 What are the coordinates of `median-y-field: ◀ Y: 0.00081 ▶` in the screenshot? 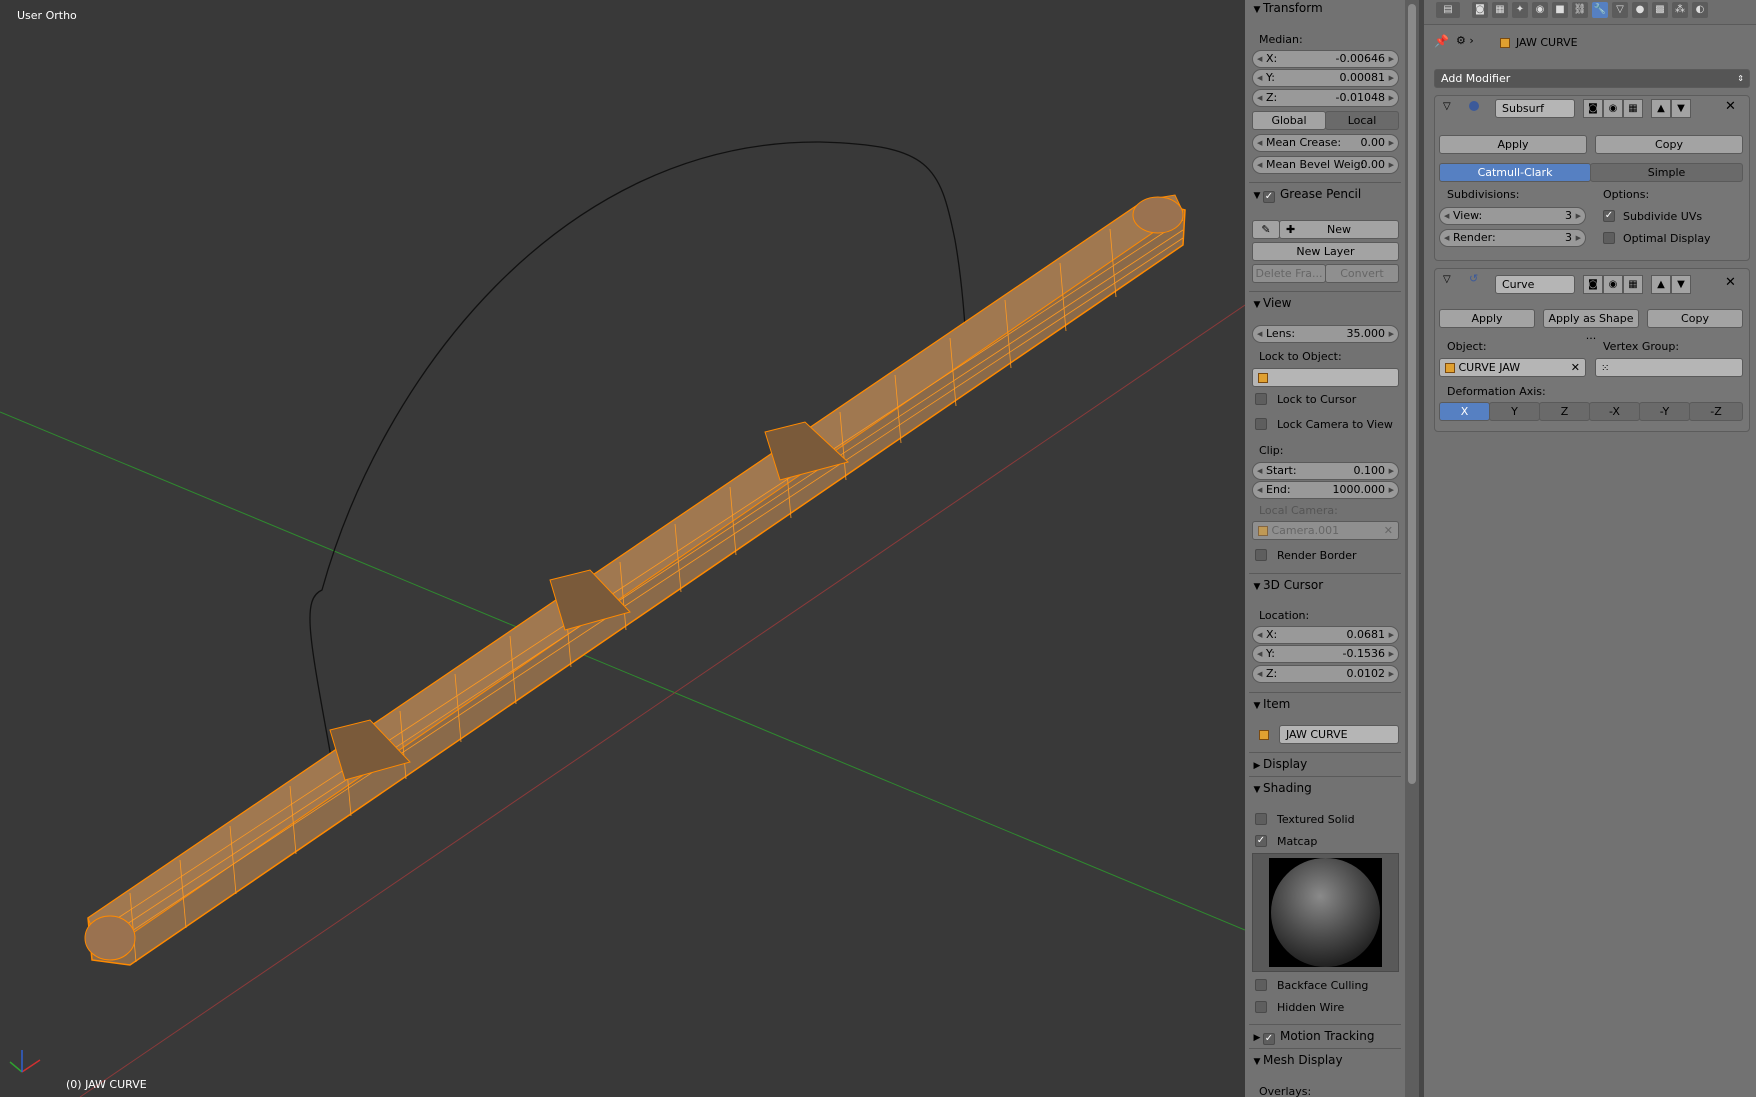 It's located at (1325, 78).